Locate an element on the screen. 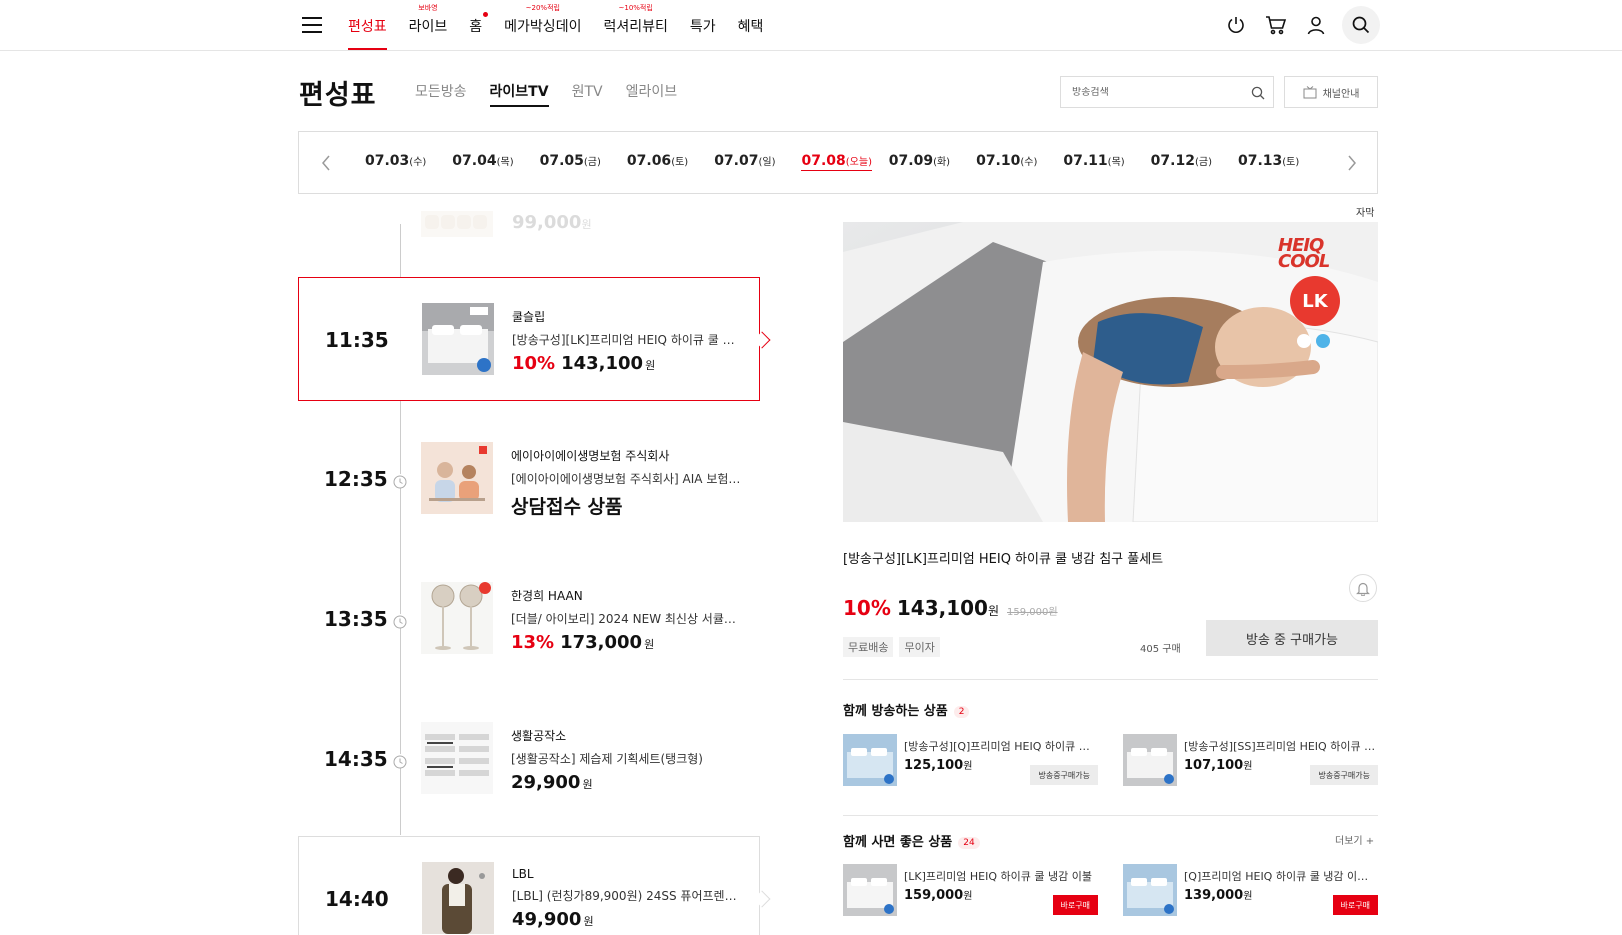  benefit-tags: 무료배송 무이자 is located at coordinates (894, 647).